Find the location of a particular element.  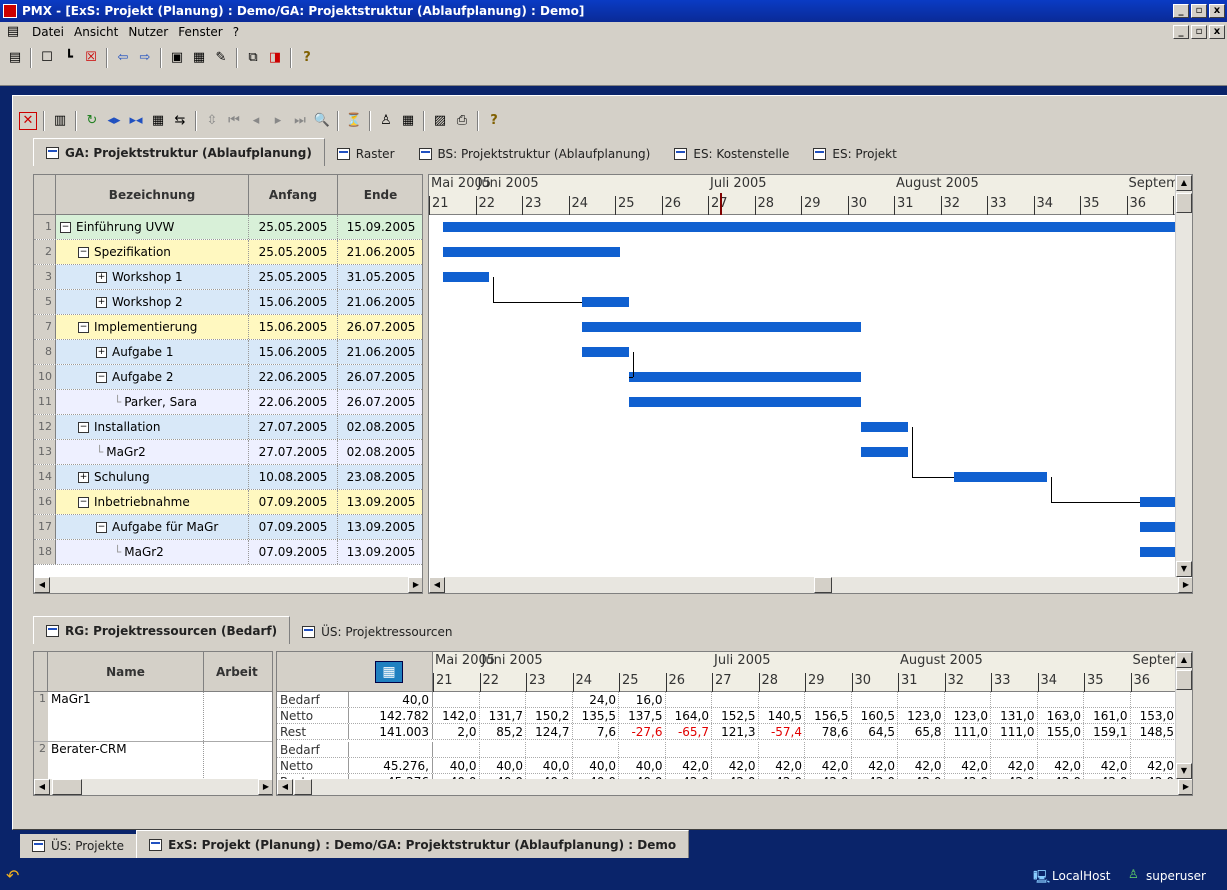

load-cell: -27,6 is located at coordinates (642, 731).